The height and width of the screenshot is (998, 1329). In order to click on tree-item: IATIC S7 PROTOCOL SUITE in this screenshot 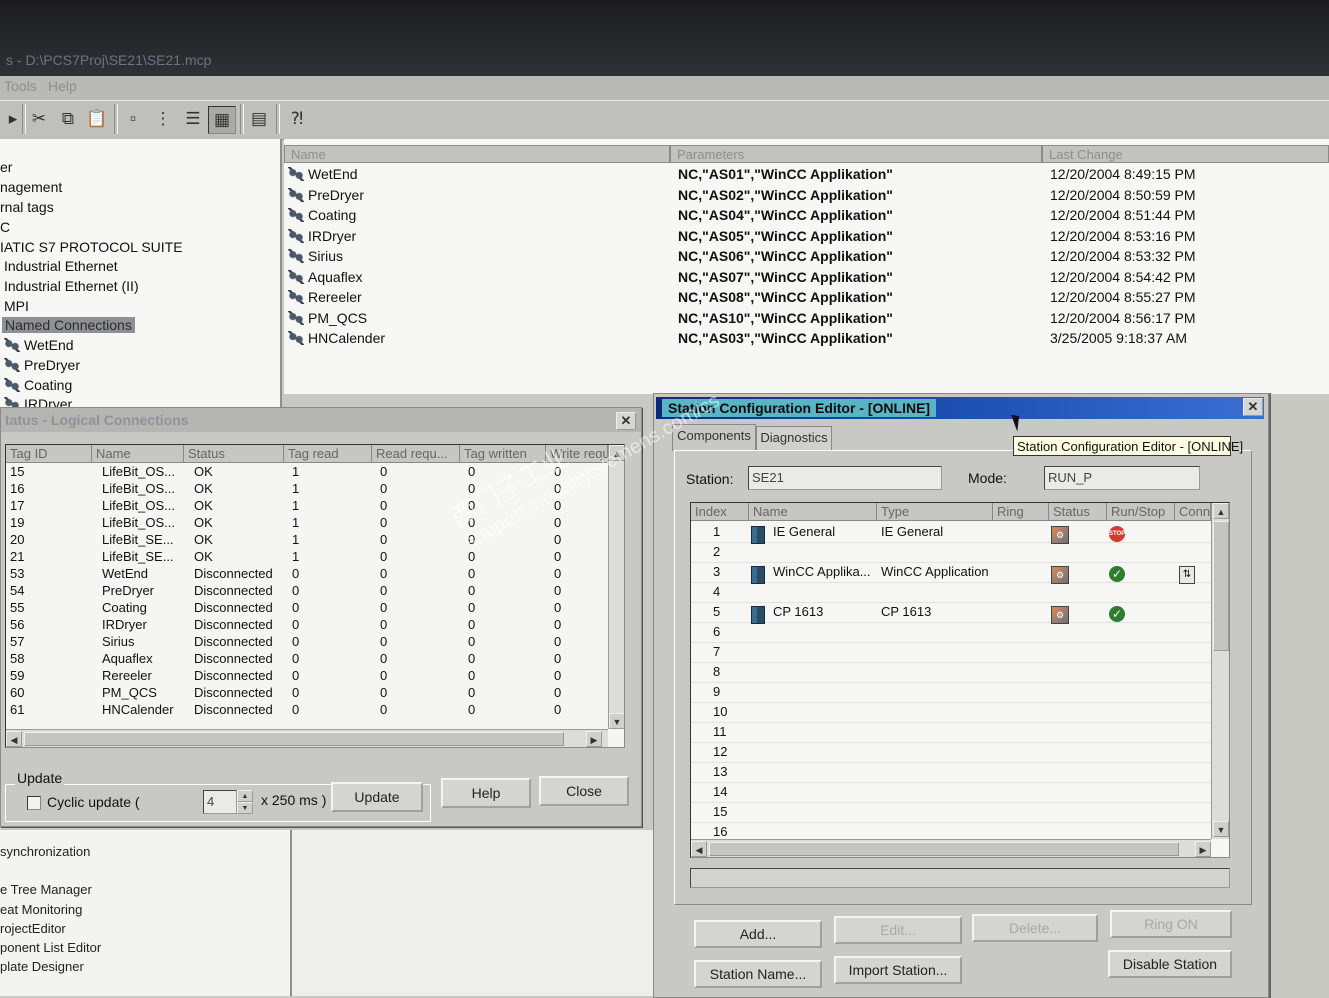, I will do `click(91, 247)`.